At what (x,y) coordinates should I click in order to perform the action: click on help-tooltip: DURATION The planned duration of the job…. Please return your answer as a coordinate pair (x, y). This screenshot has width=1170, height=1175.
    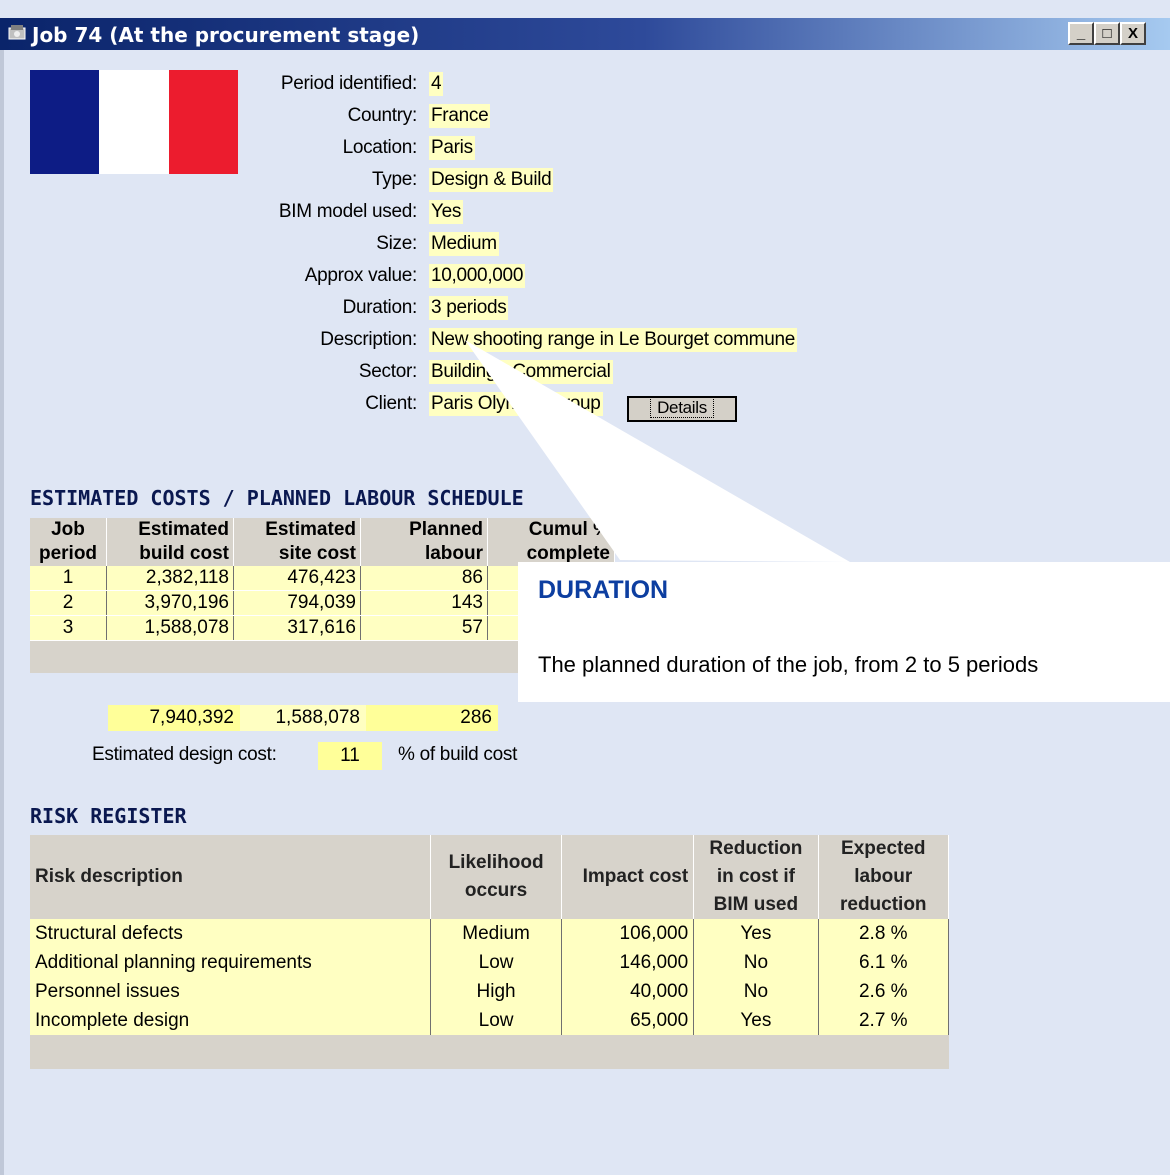
    Looking at the image, I should click on (844, 632).